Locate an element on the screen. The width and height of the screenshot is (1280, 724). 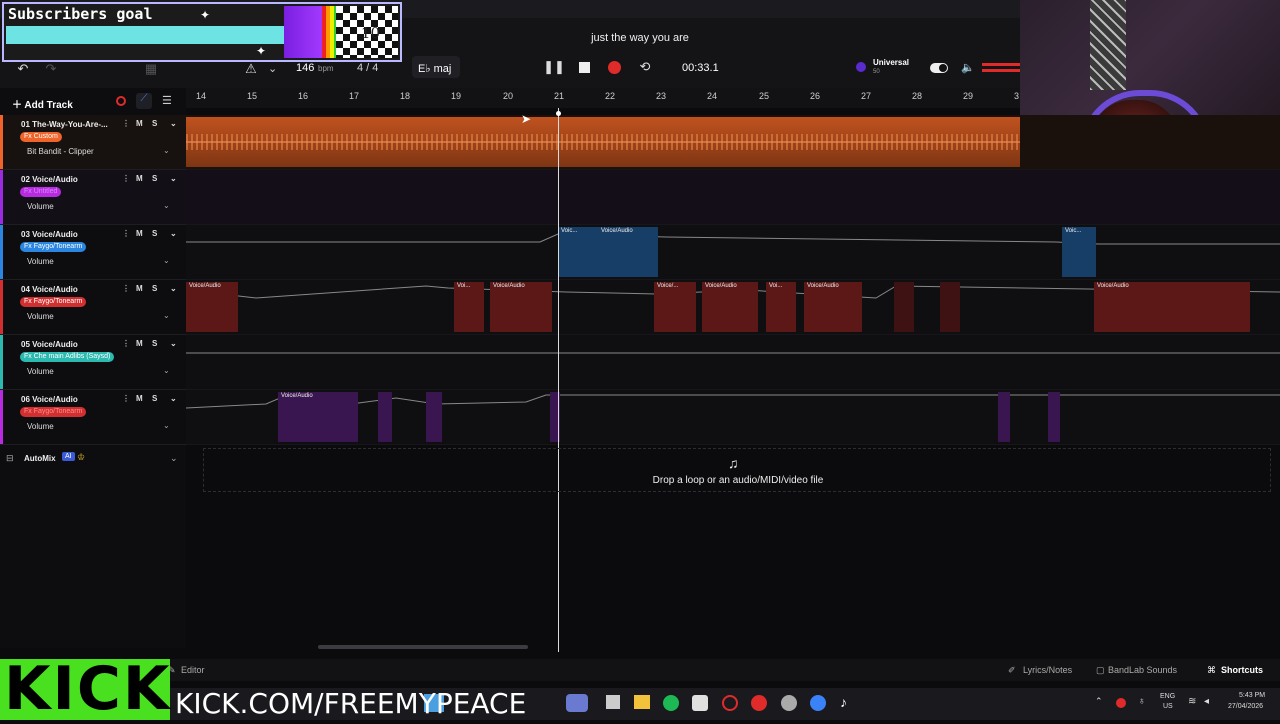
file-icon is located at coordinates (613, 702).